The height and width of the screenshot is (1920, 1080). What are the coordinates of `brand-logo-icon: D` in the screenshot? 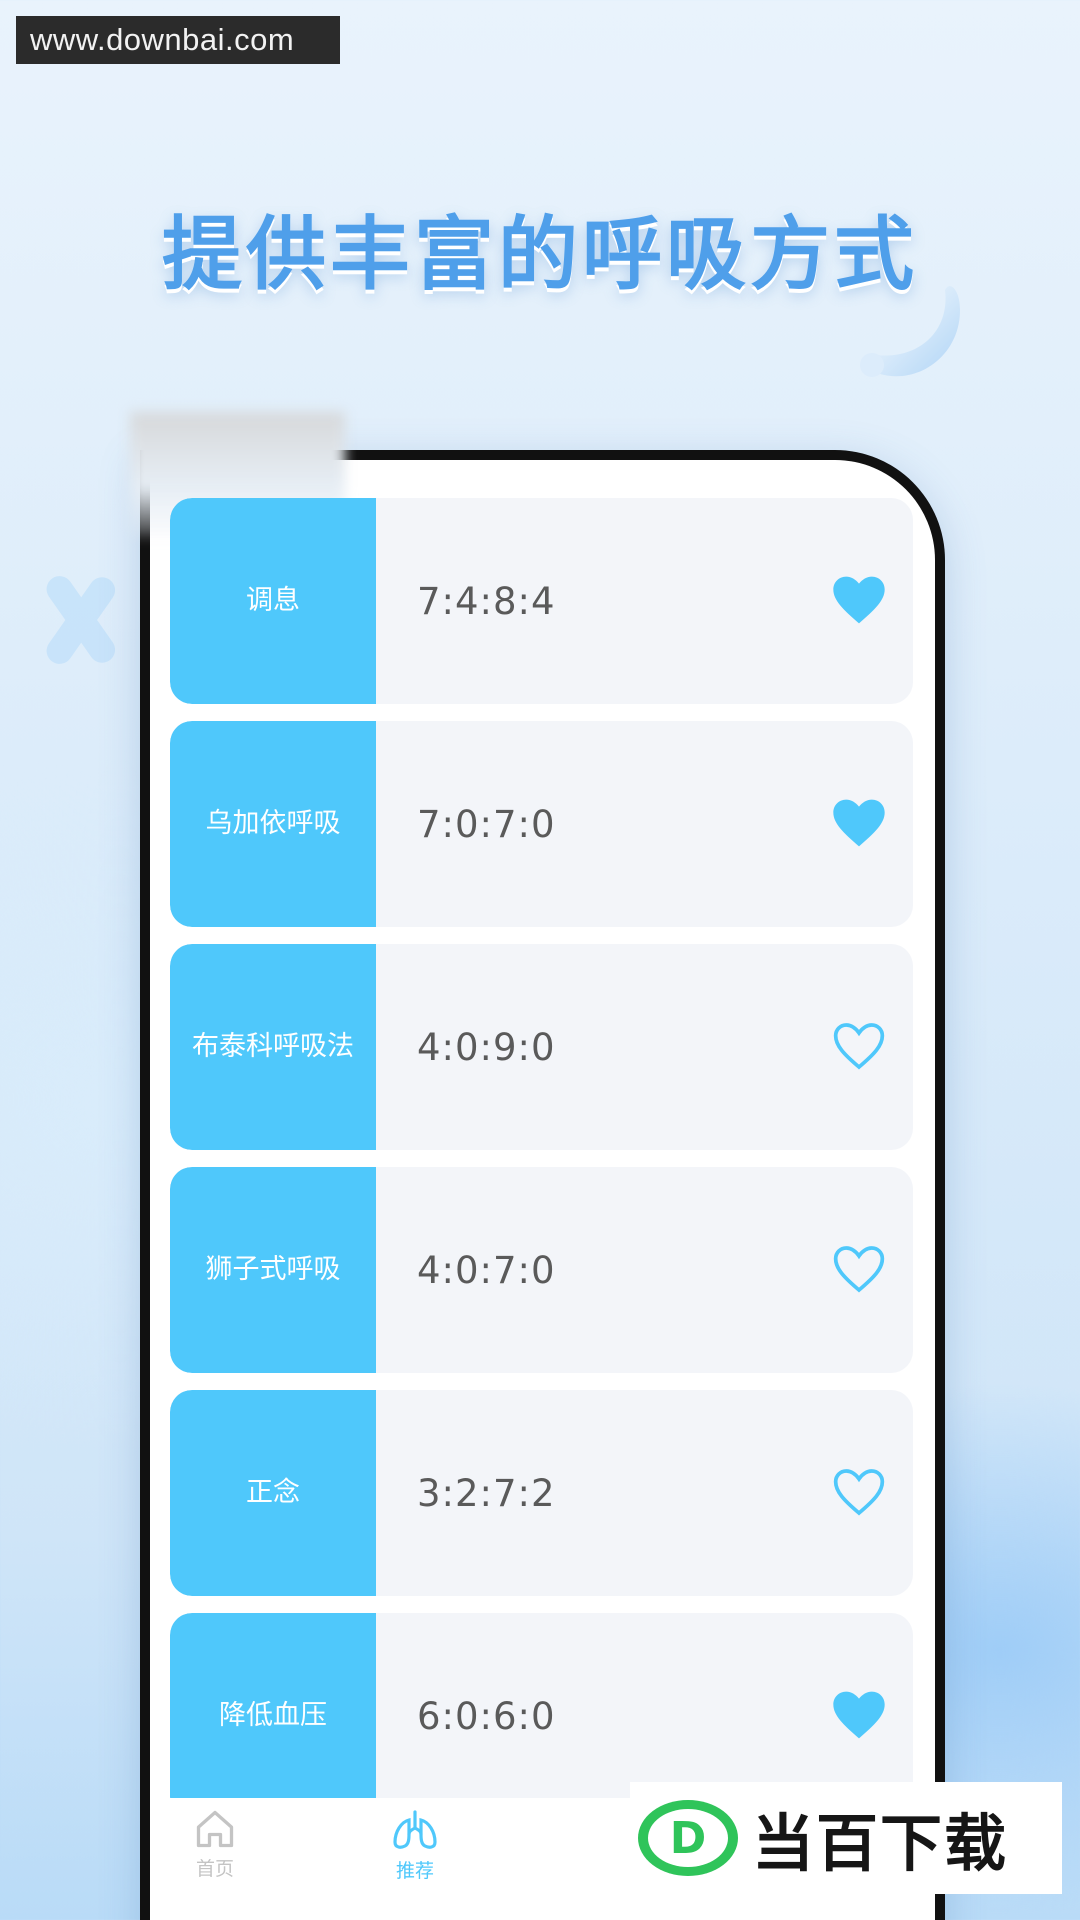 It's located at (688, 1838).